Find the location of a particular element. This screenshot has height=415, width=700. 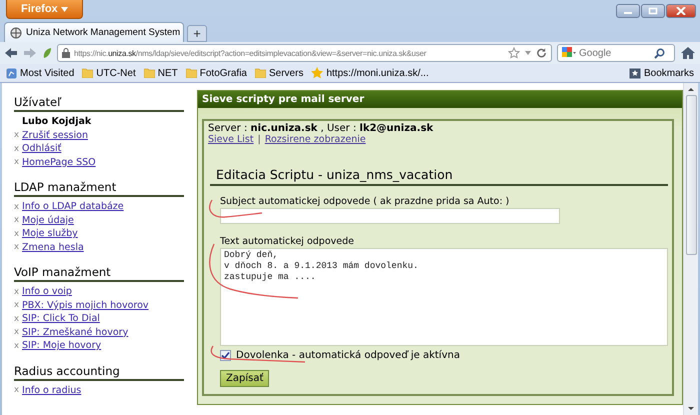

save-button: Zapísať is located at coordinates (245, 378).